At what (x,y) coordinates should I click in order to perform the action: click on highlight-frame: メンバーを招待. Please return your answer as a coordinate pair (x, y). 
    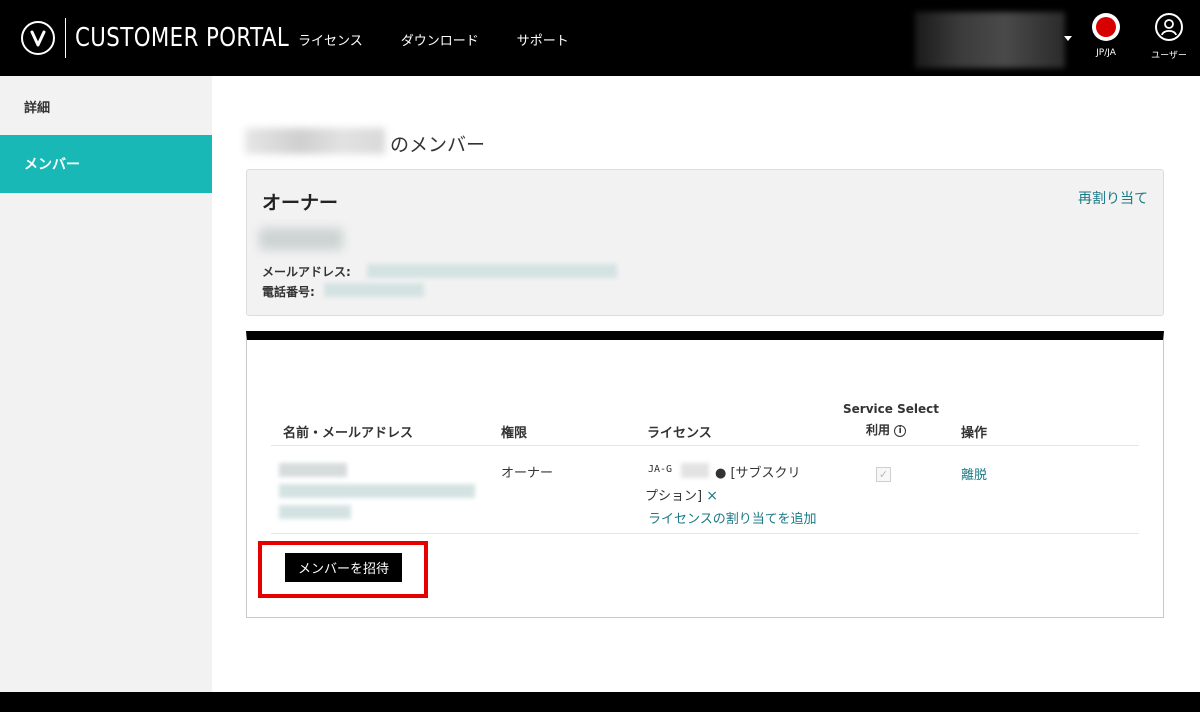
    Looking at the image, I should click on (343, 569).